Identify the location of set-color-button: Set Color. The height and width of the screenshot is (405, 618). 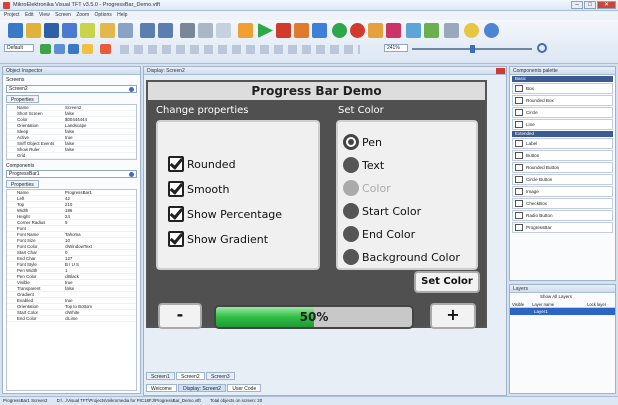
(447, 282).